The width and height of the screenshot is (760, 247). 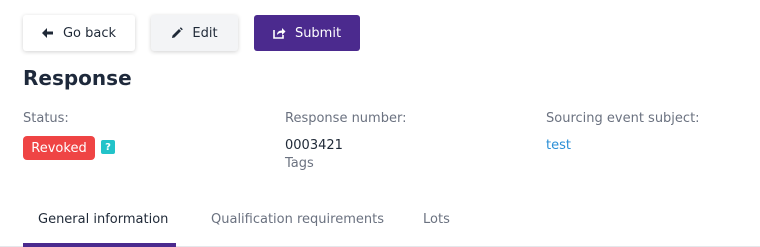 What do you see at coordinates (77, 78) in the screenshot?
I see `page-title: Response` at bounding box center [77, 78].